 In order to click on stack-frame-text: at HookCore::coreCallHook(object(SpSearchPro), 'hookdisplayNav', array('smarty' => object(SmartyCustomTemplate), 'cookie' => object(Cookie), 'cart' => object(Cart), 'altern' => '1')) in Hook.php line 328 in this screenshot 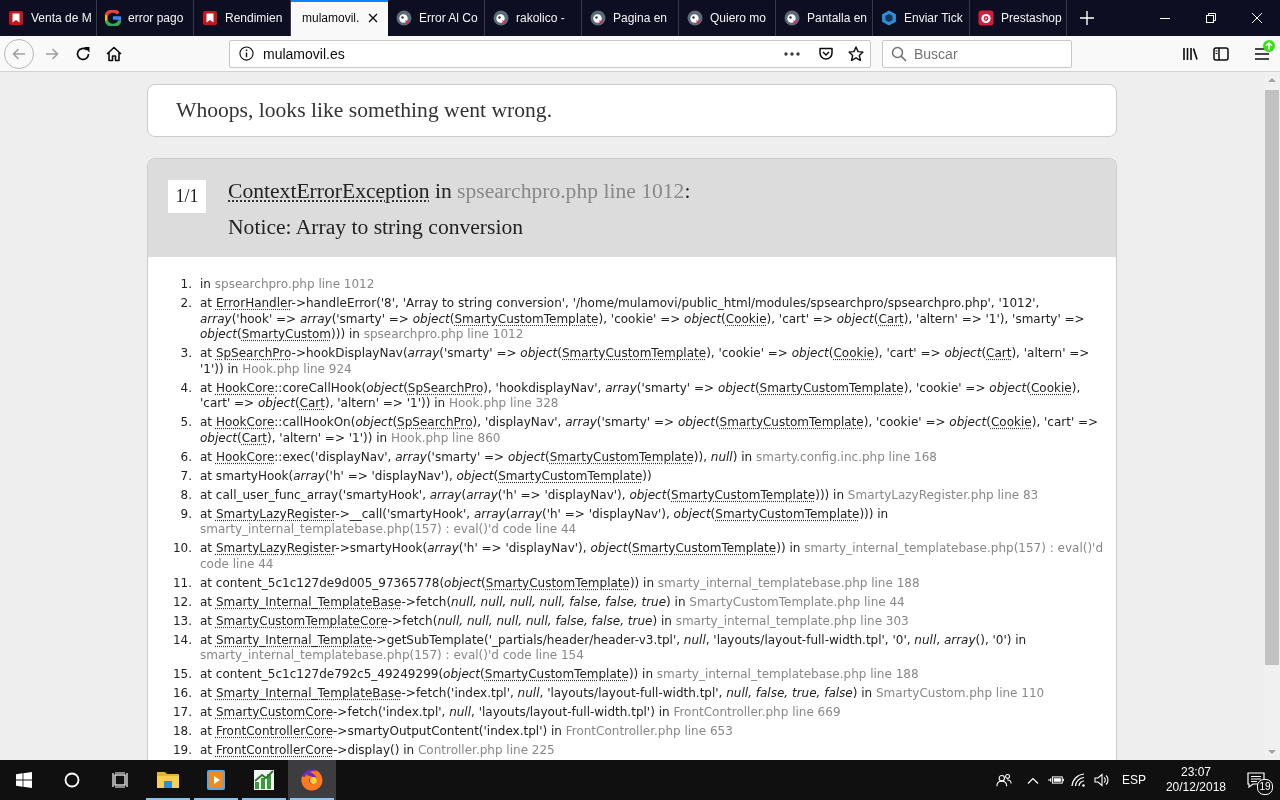, I will do `click(641, 396)`.